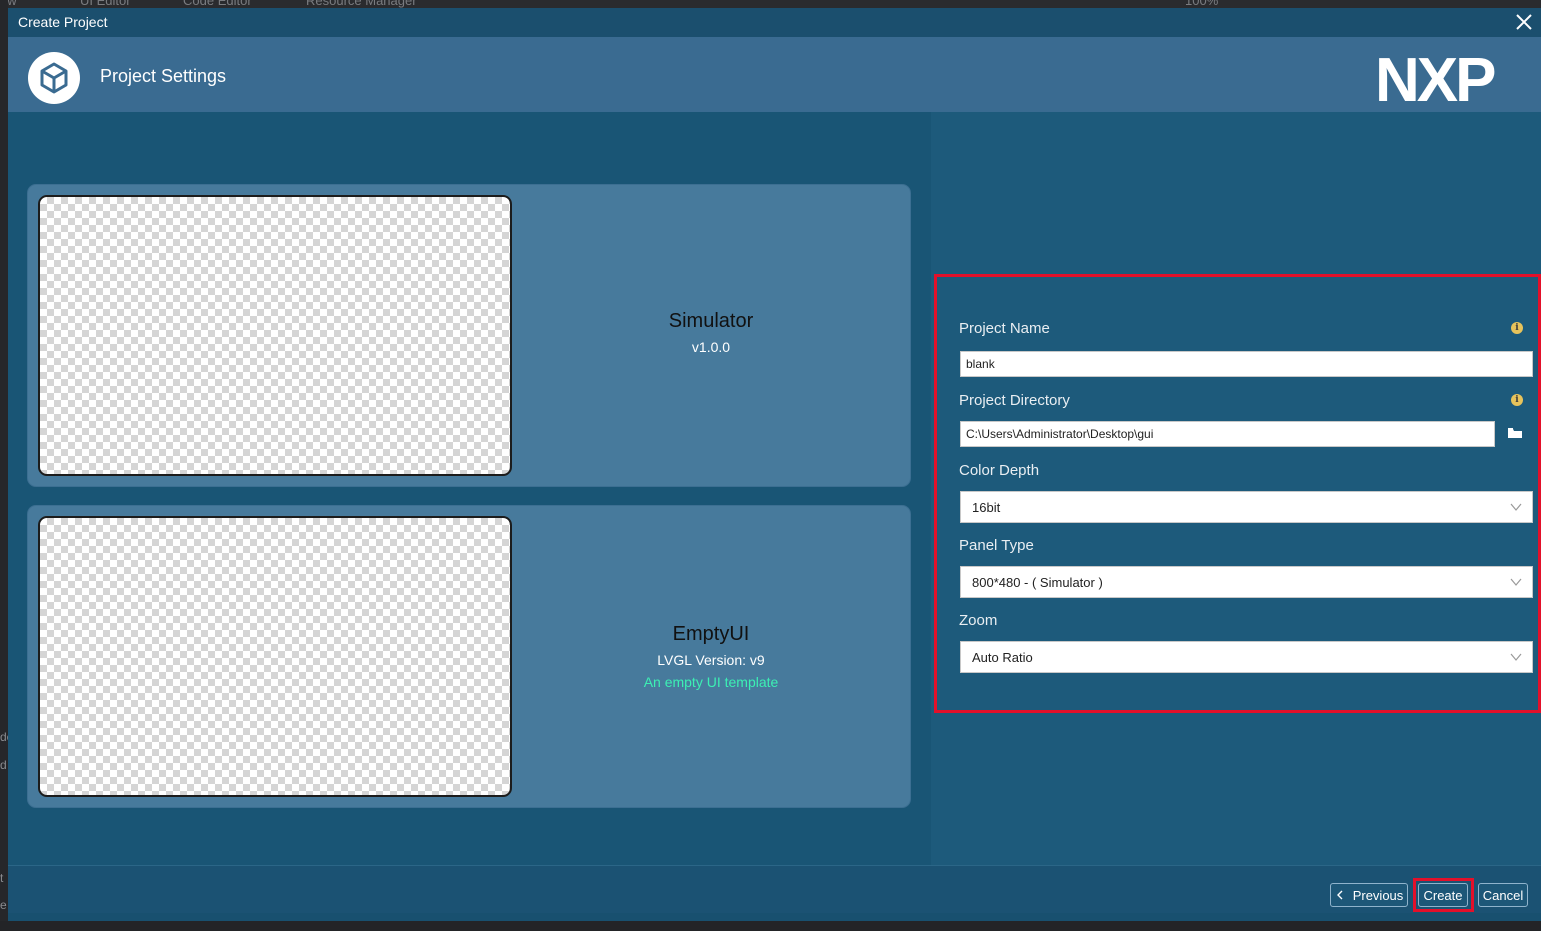 The image size is (1541, 931). Describe the element at coordinates (105, 4) in the screenshot. I see `bg-menu-item: UI Editor` at that location.